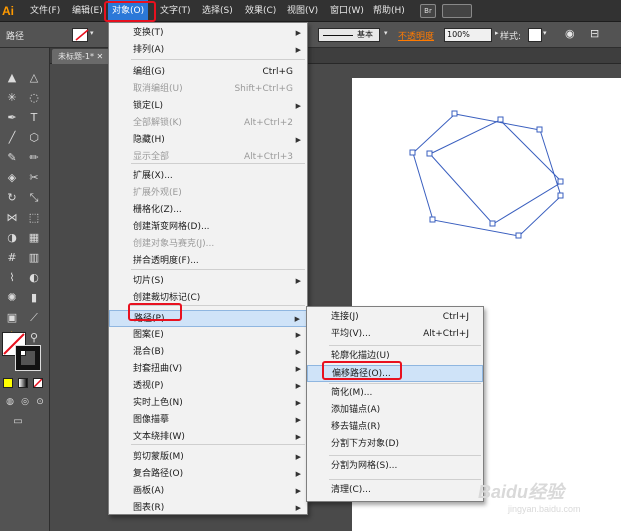 The height and width of the screenshot is (531, 621). What do you see at coordinates (87, 11) in the screenshot?
I see `menu-edit: 编辑(E)` at bounding box center [87, 11].